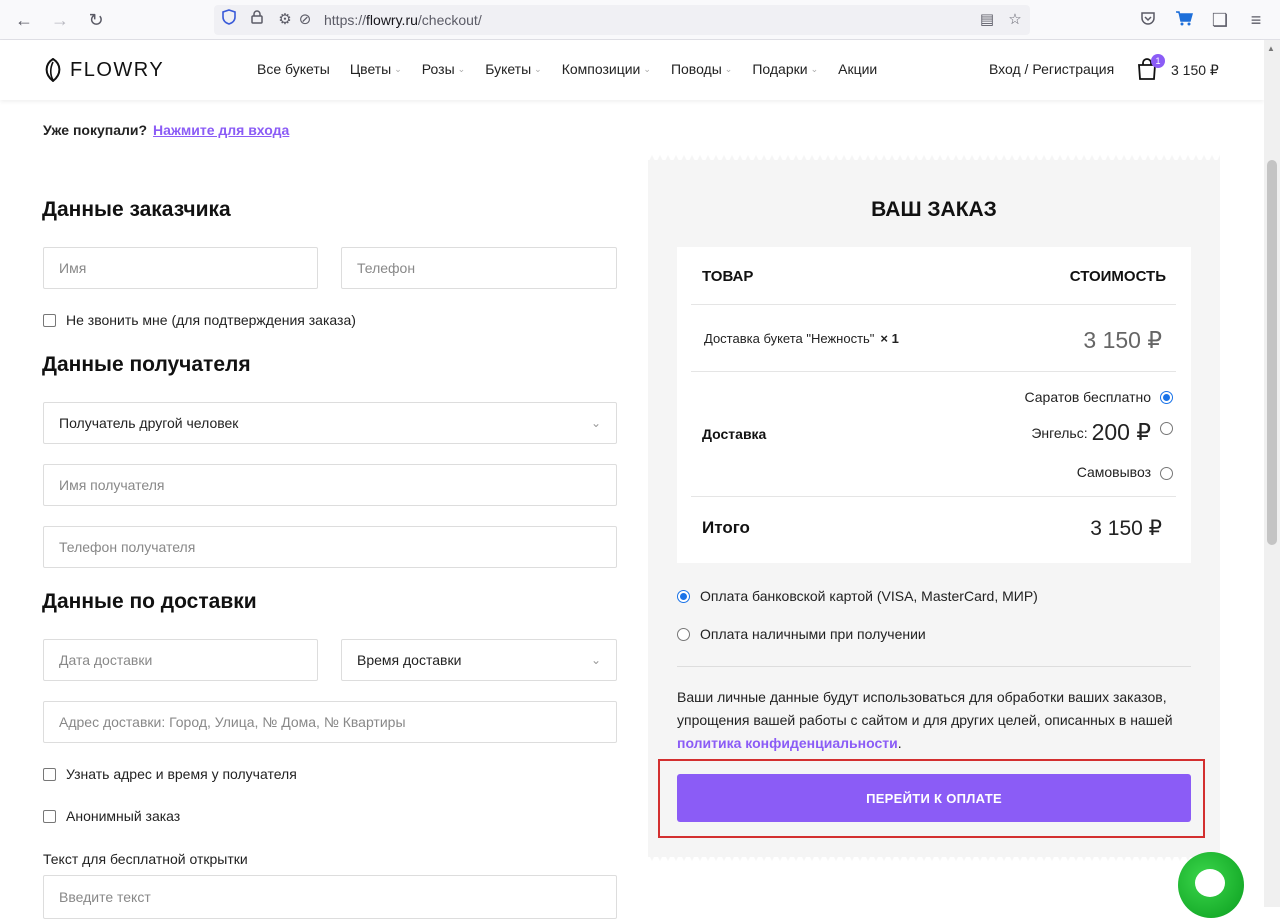  Describe the element at coordinates (53, 70) in the screenshot. I see `leaf-logo-icon` at that location.